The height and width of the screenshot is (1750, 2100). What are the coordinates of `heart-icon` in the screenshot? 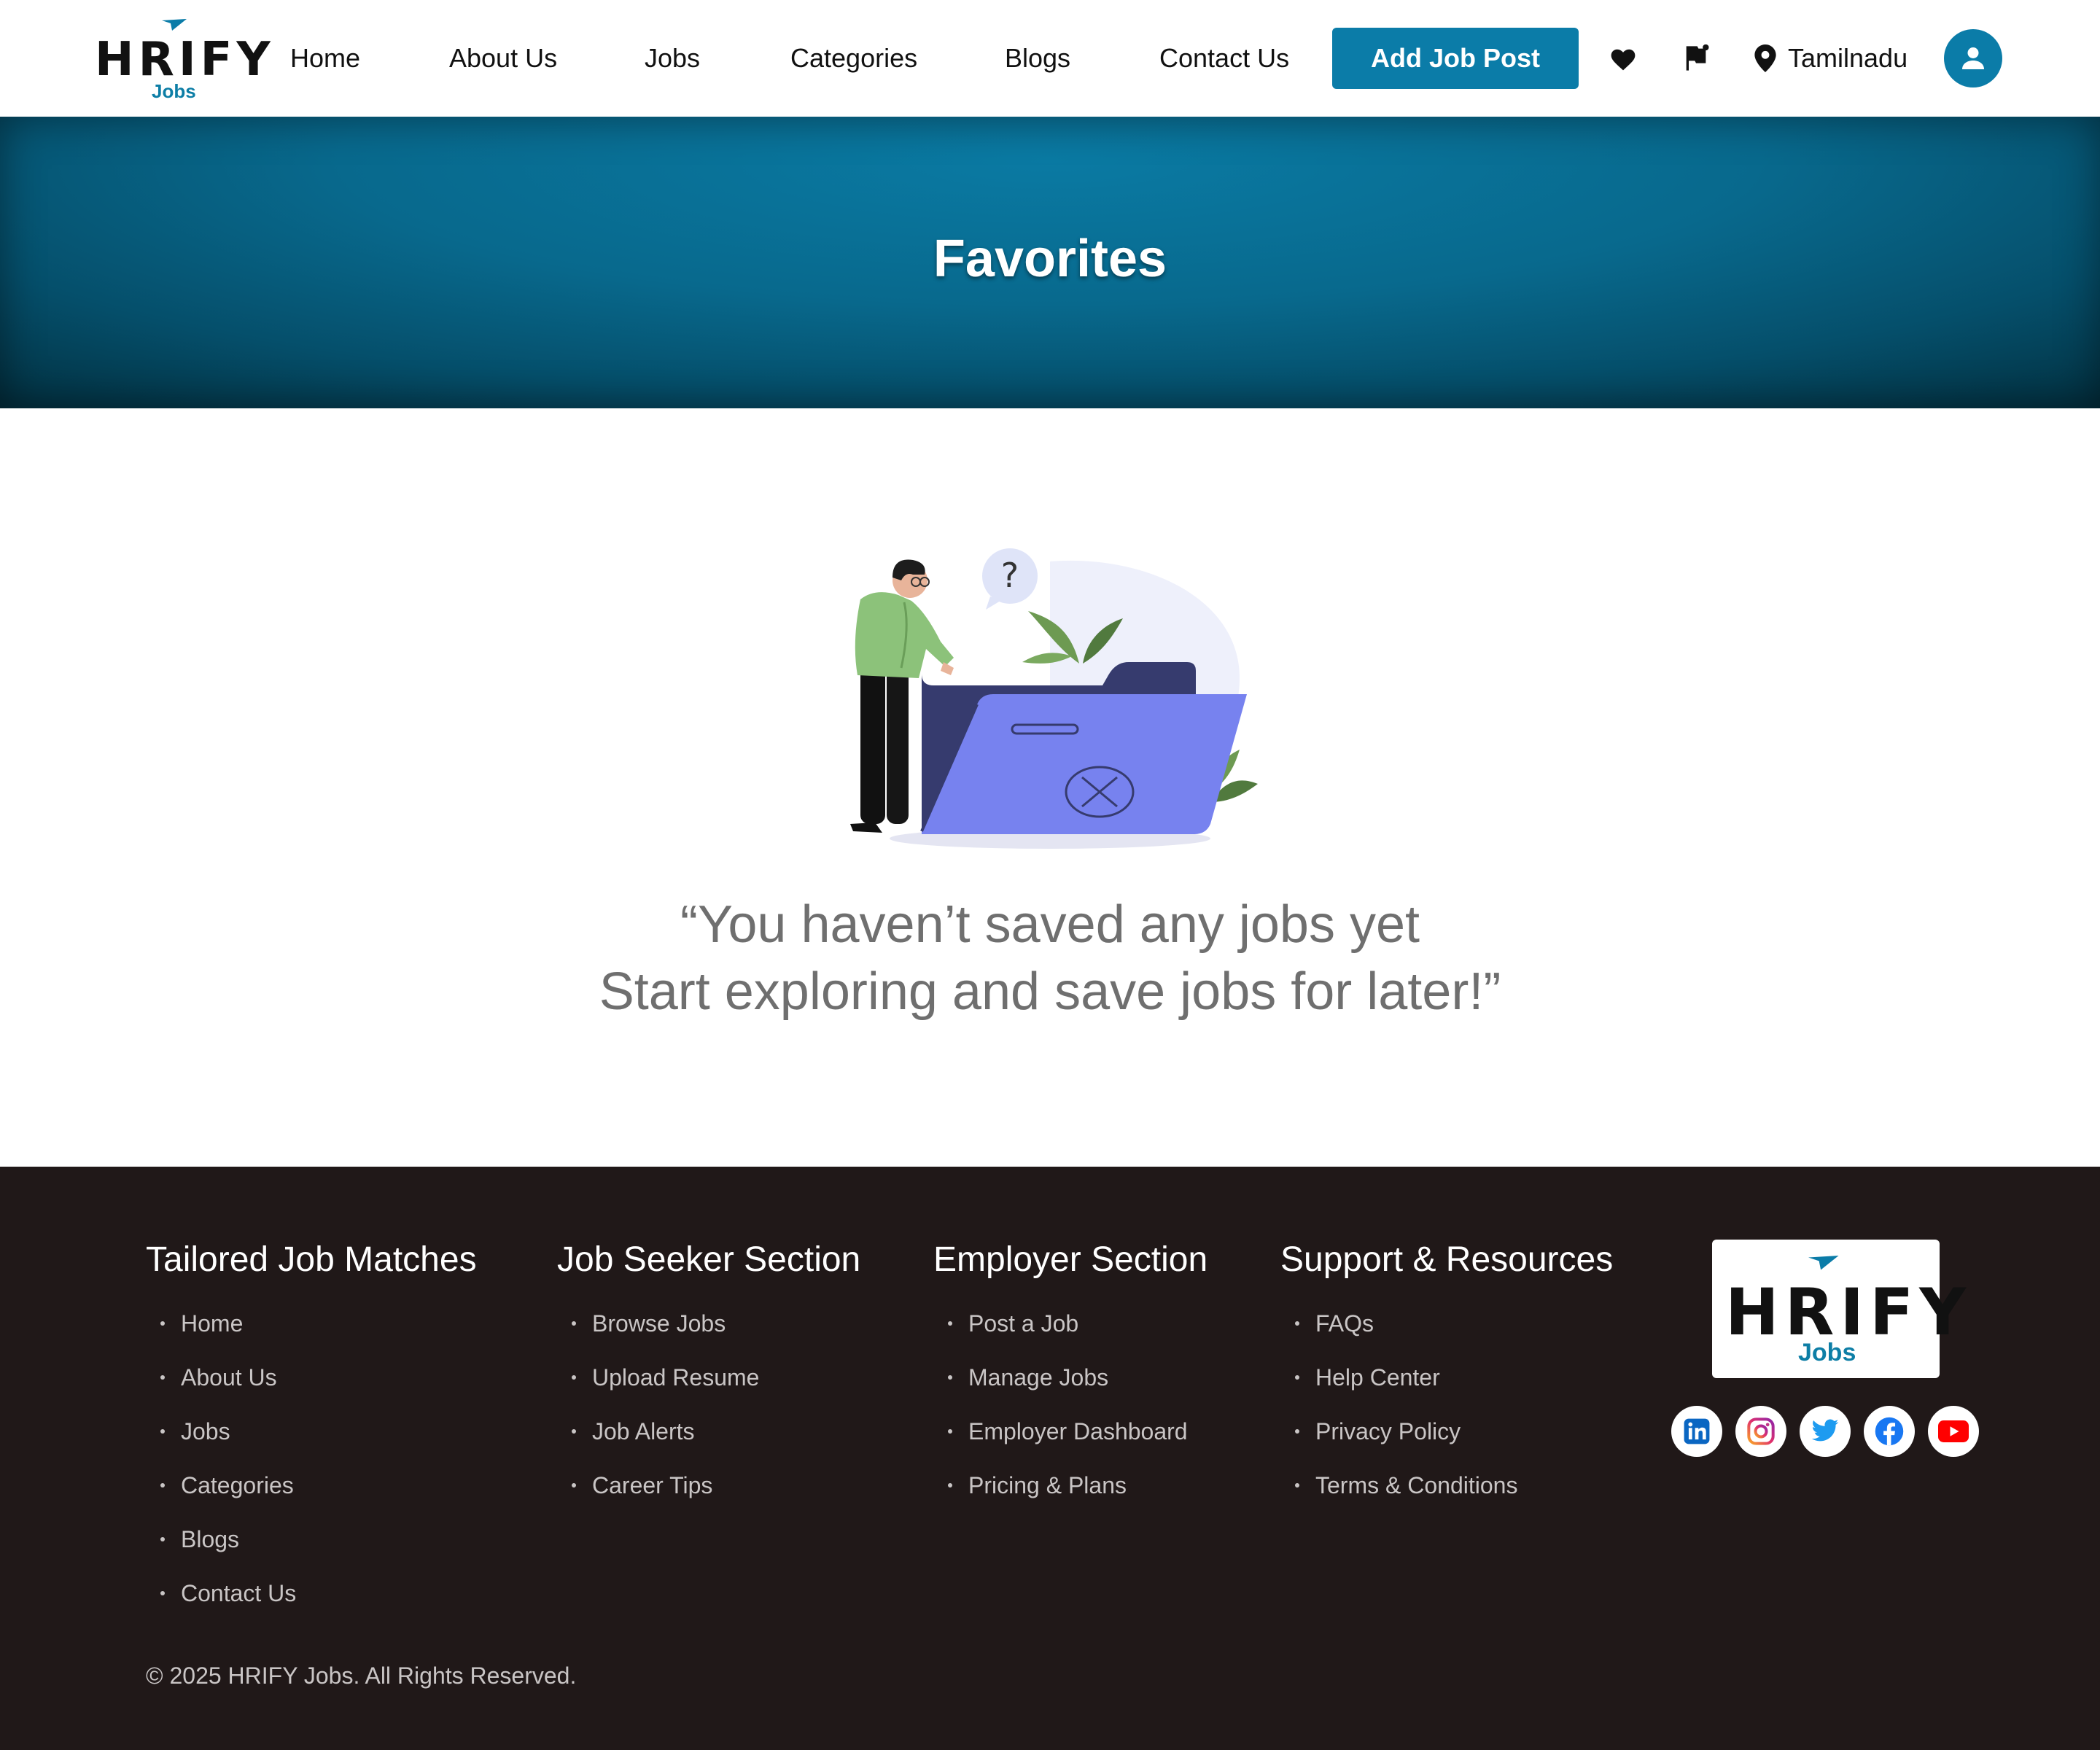 It's located at (1623, 58).